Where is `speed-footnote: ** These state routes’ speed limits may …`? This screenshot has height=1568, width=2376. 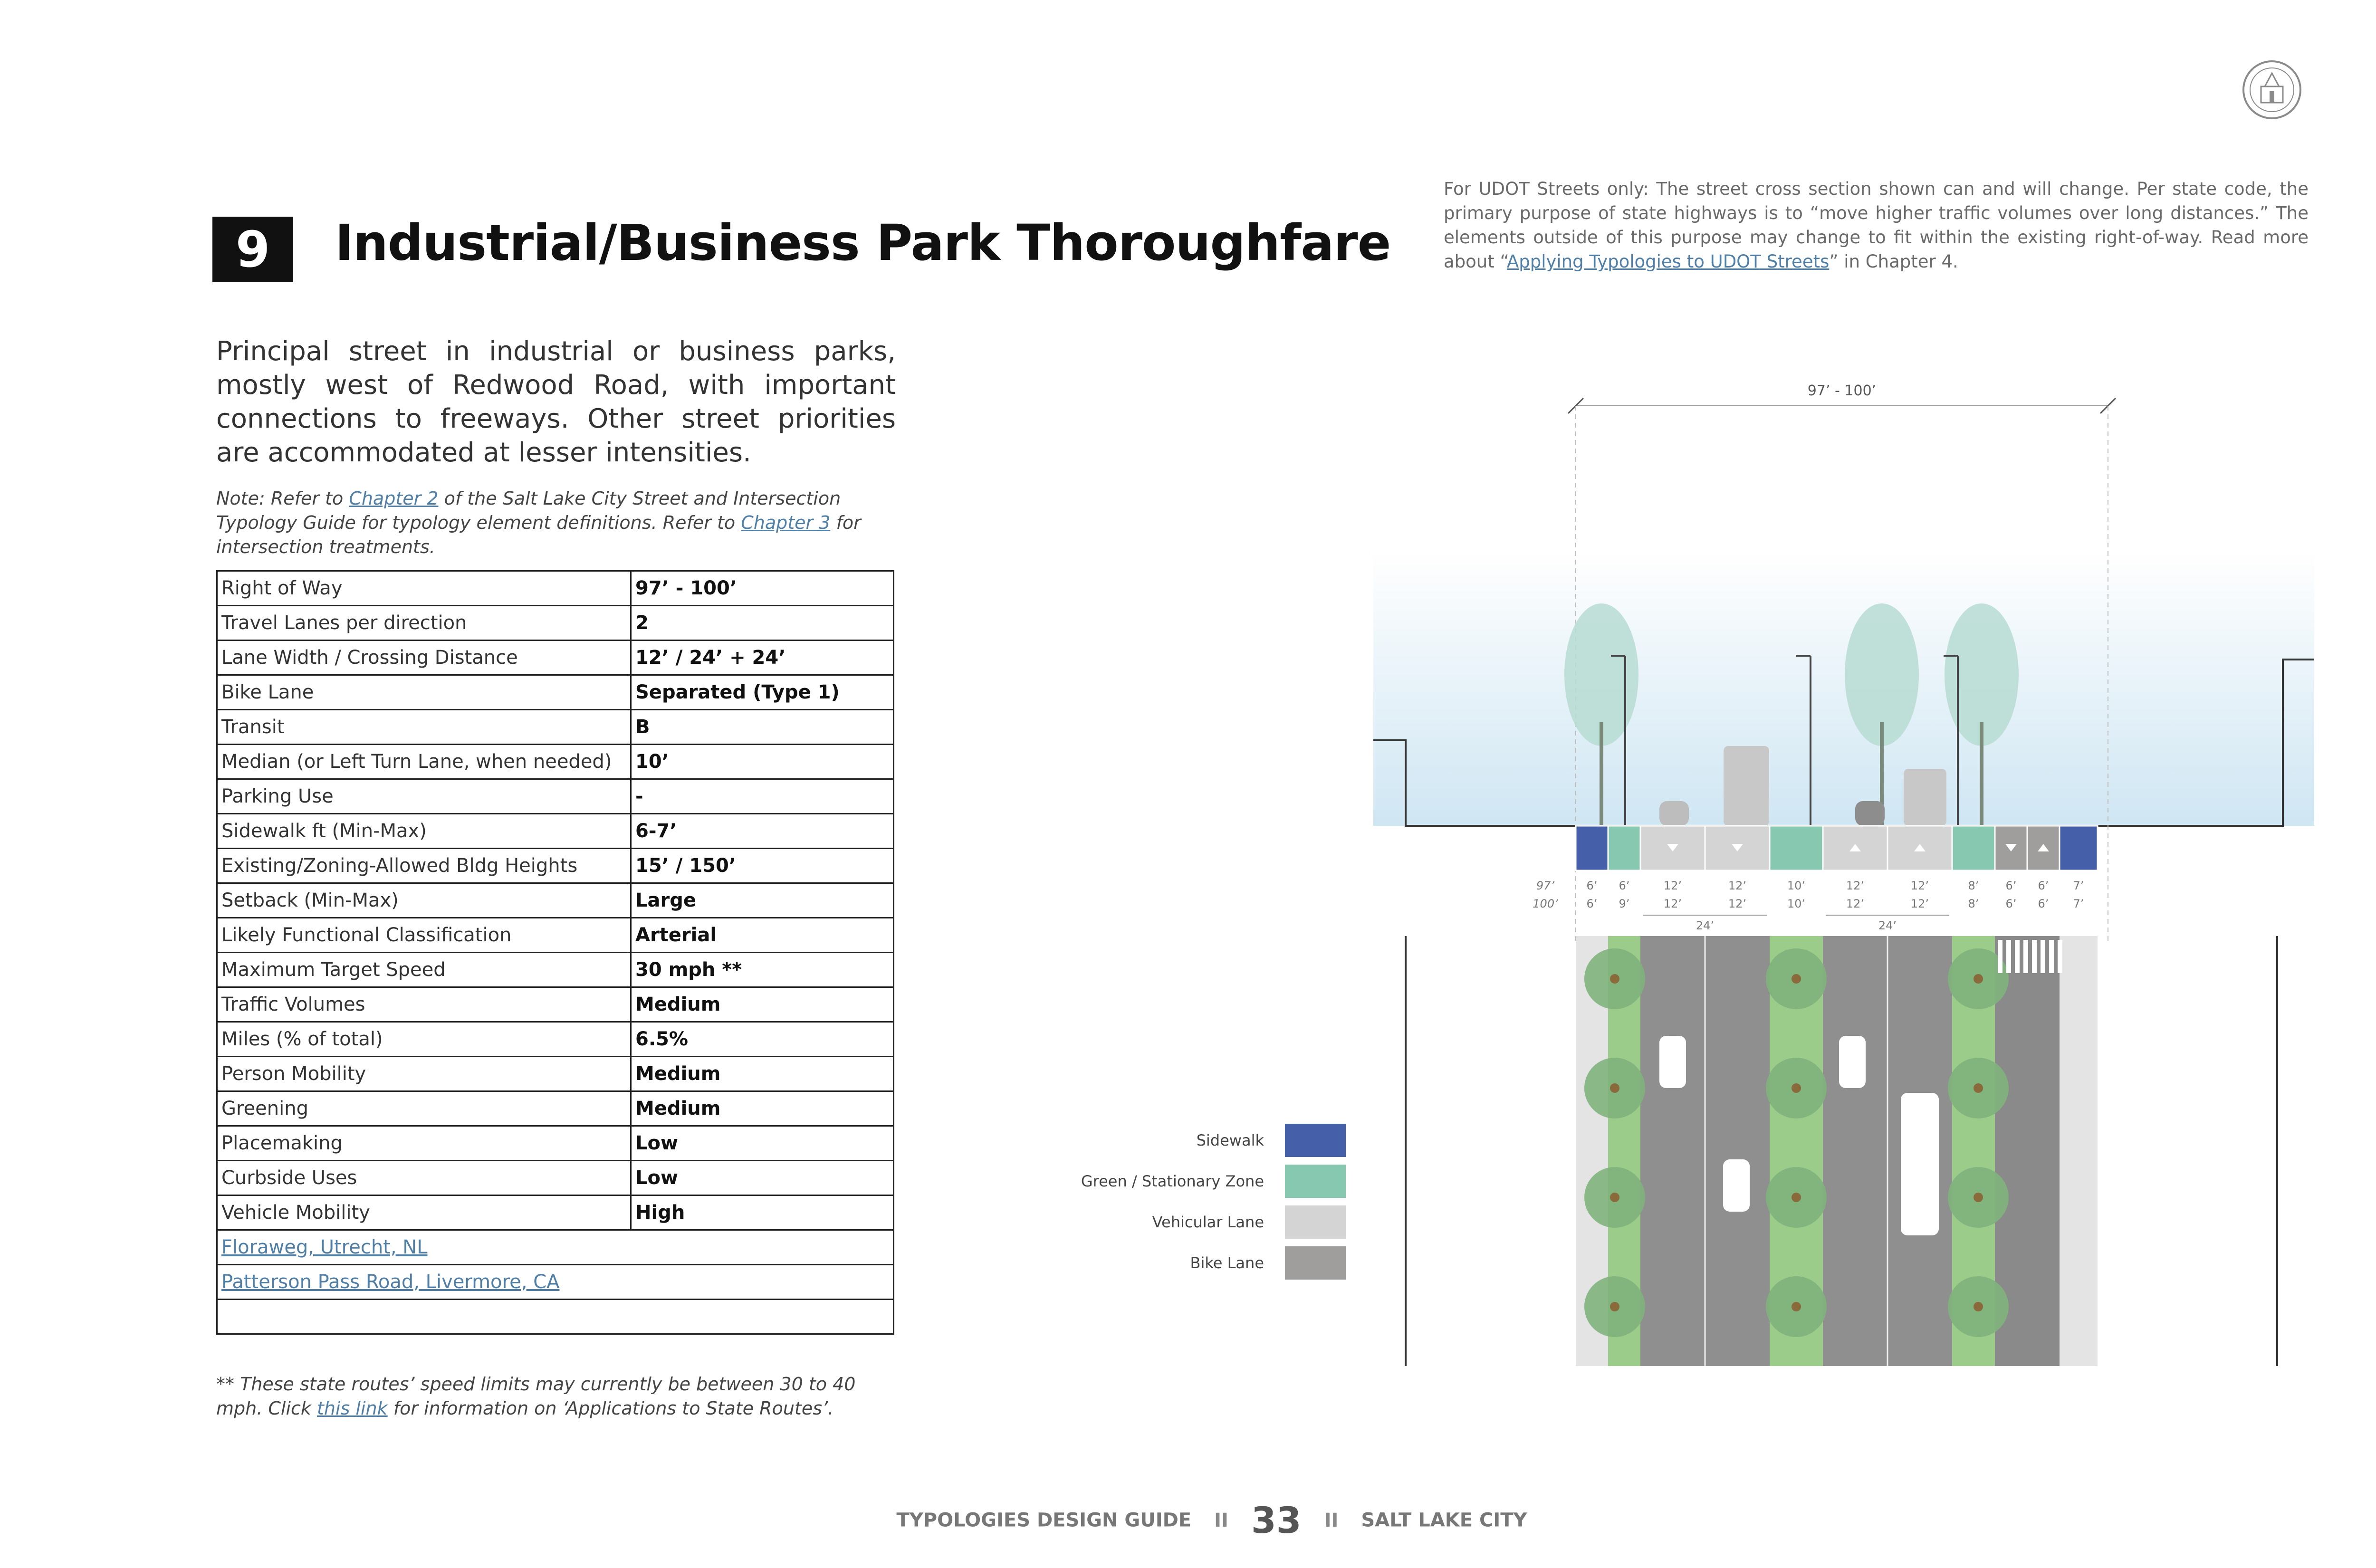 speed-footnote: ** These state routes’ speed limits may … is located at coordinates (556, 1397).